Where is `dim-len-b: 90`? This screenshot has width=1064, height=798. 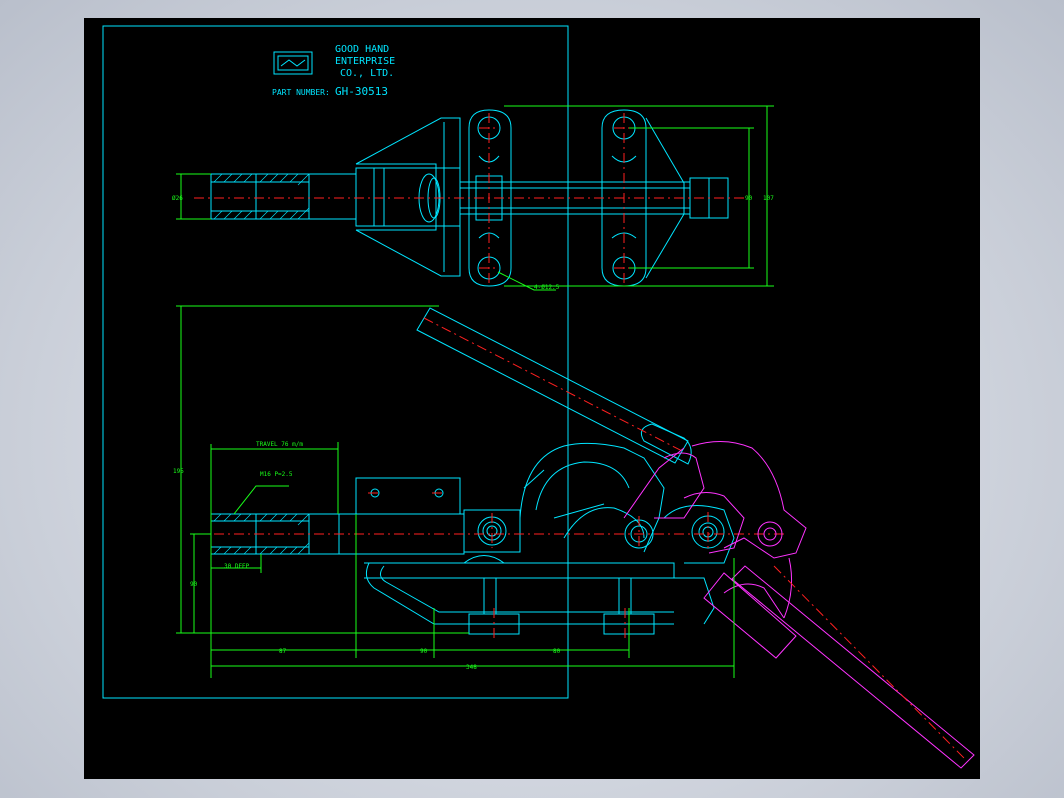
dim-len-b: 90 is located at coordinates (424, 651).